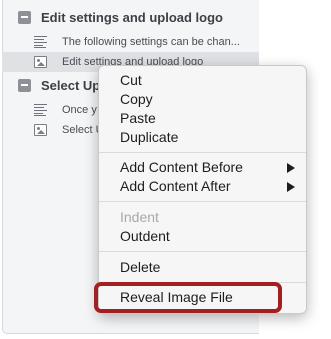  What do you see at coordinates (202, 267) in the screenshot?
I see `menu-item-delete: Delete` at bounding box center [202, 267].